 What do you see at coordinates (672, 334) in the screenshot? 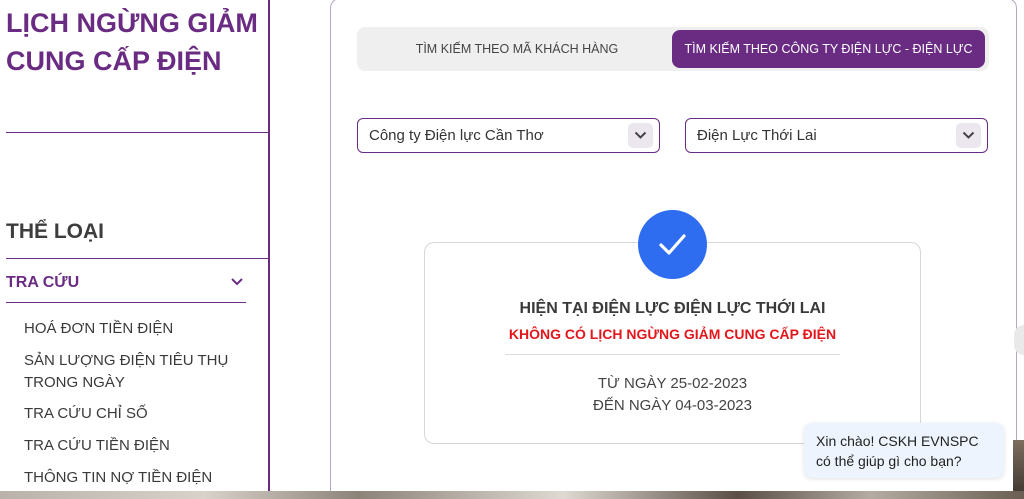
I see `result-subtitle: KHÔNG CÓ LỊCH NGỪNG GIẢM CUNG CẤP ĐIỆN` at bounding box center [672, 334].